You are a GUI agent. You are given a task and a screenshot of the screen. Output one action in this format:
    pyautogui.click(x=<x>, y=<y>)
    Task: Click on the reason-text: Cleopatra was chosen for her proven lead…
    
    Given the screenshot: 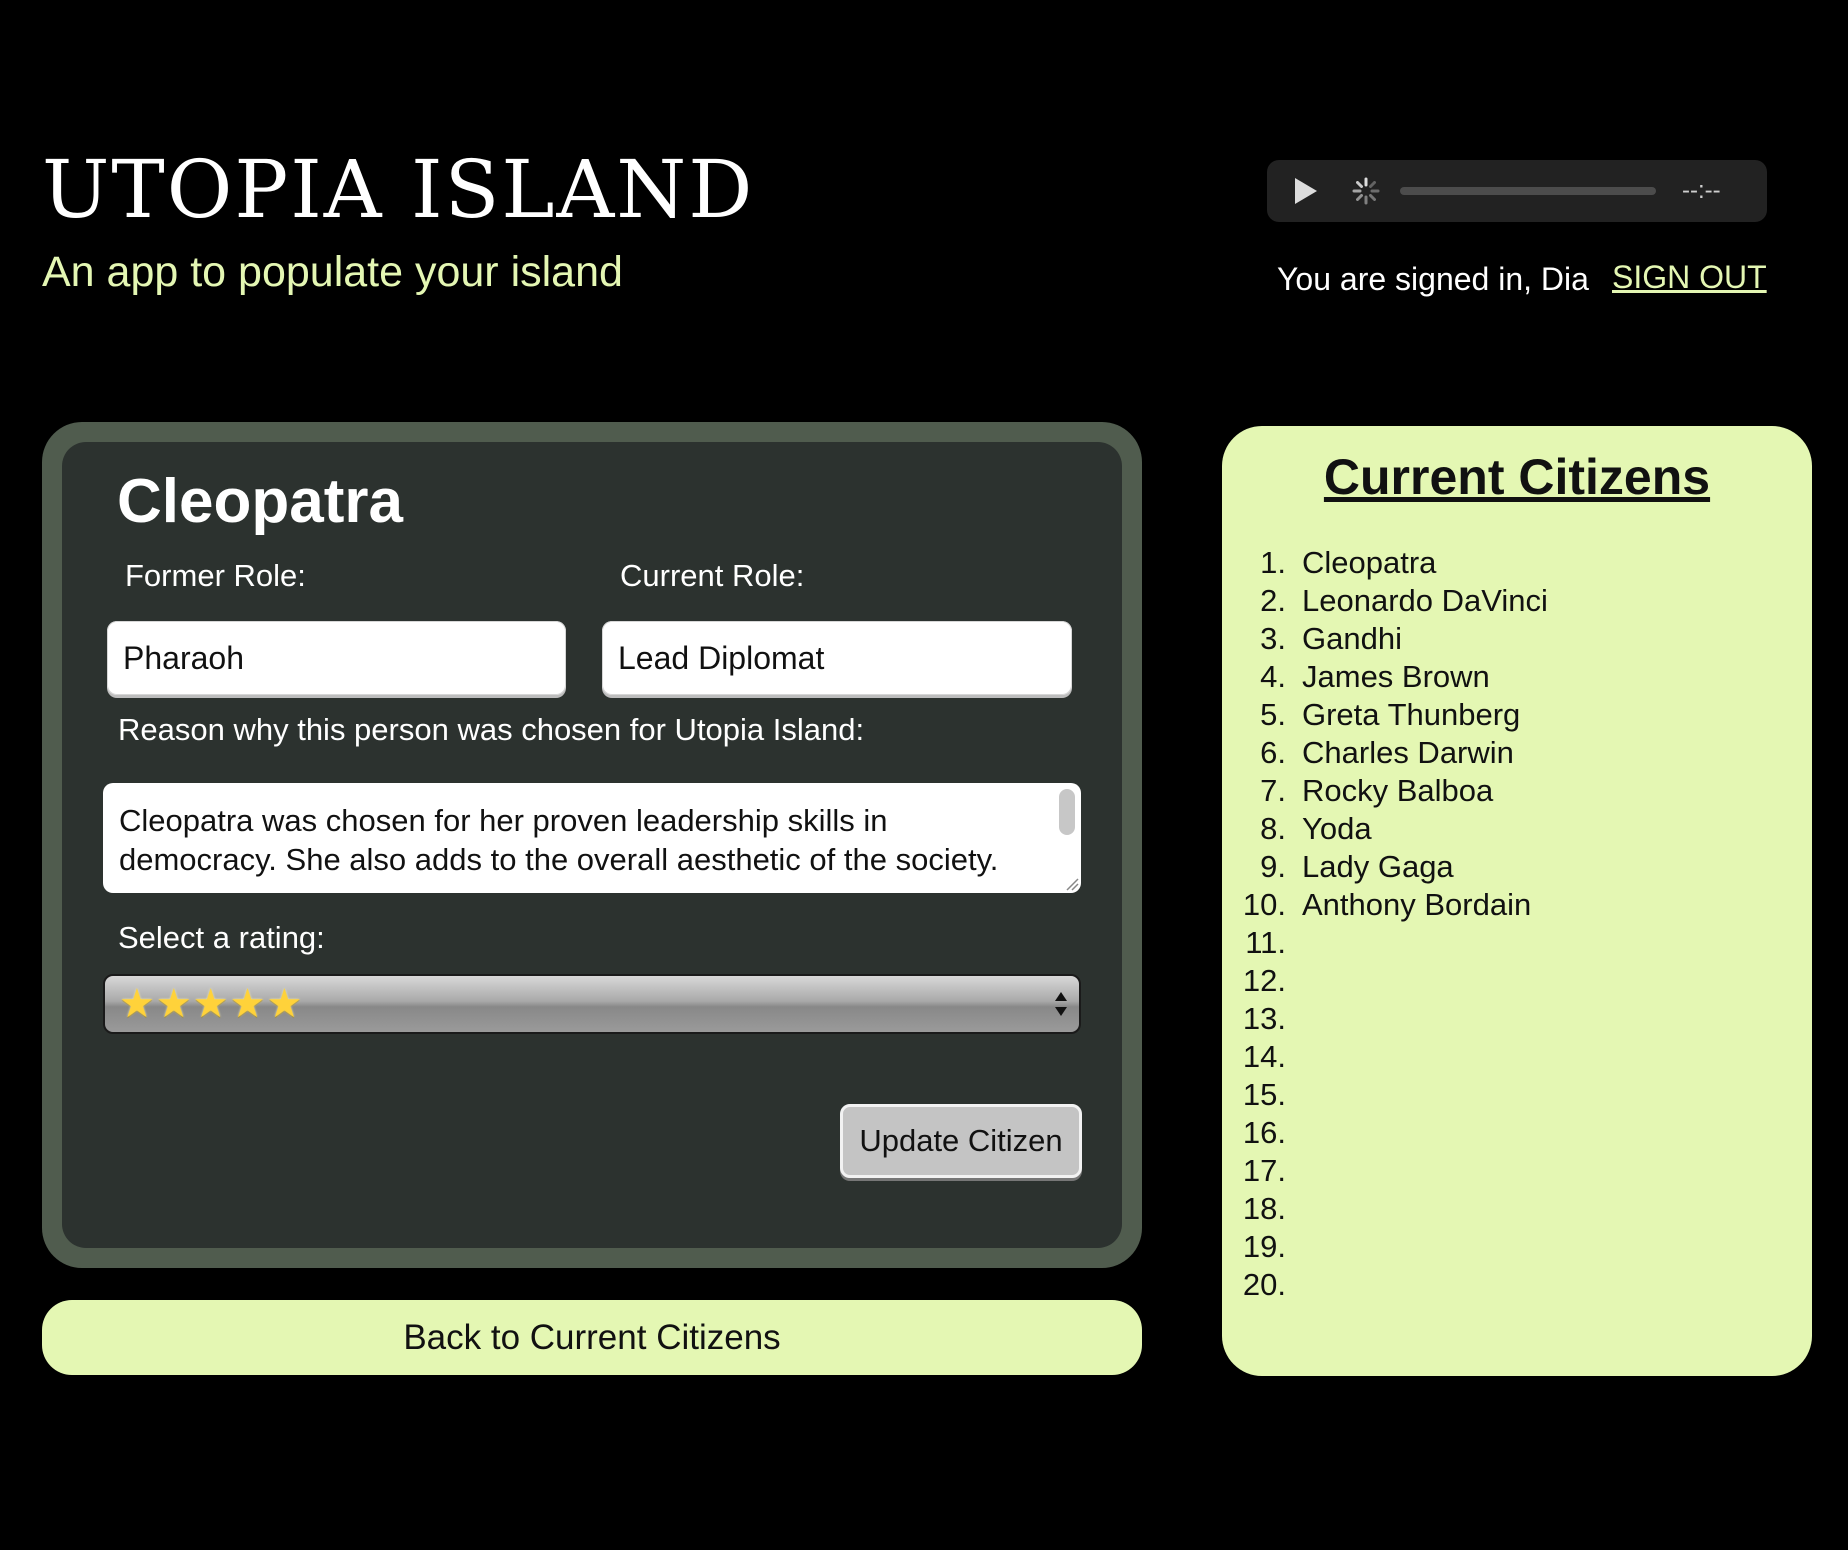 What is the action you would take?
    pyautogui.click(x=559, y=840)
    